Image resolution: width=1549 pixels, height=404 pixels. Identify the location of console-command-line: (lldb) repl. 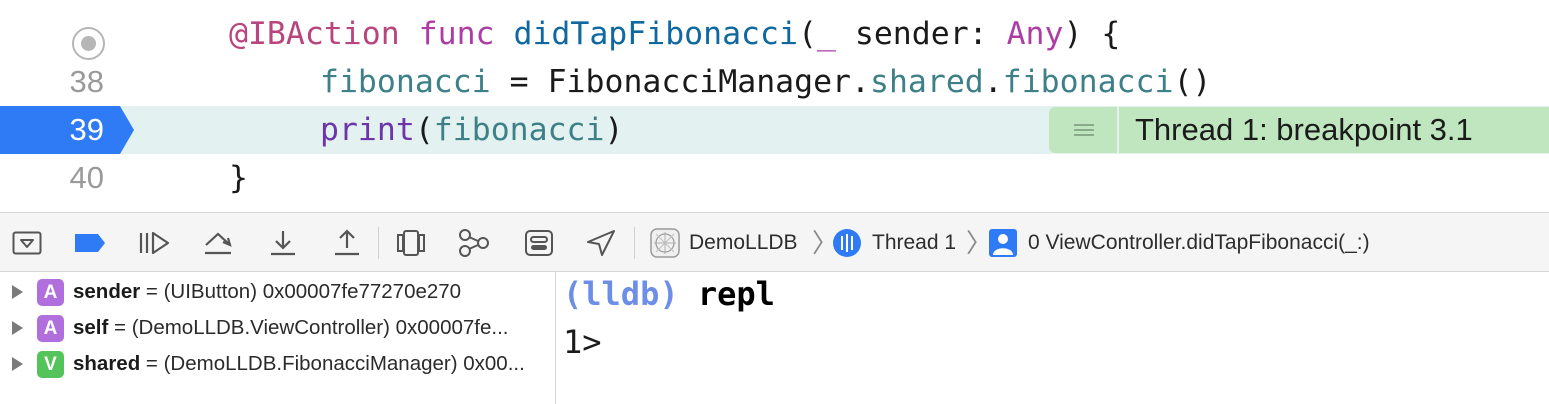
(669, 294).